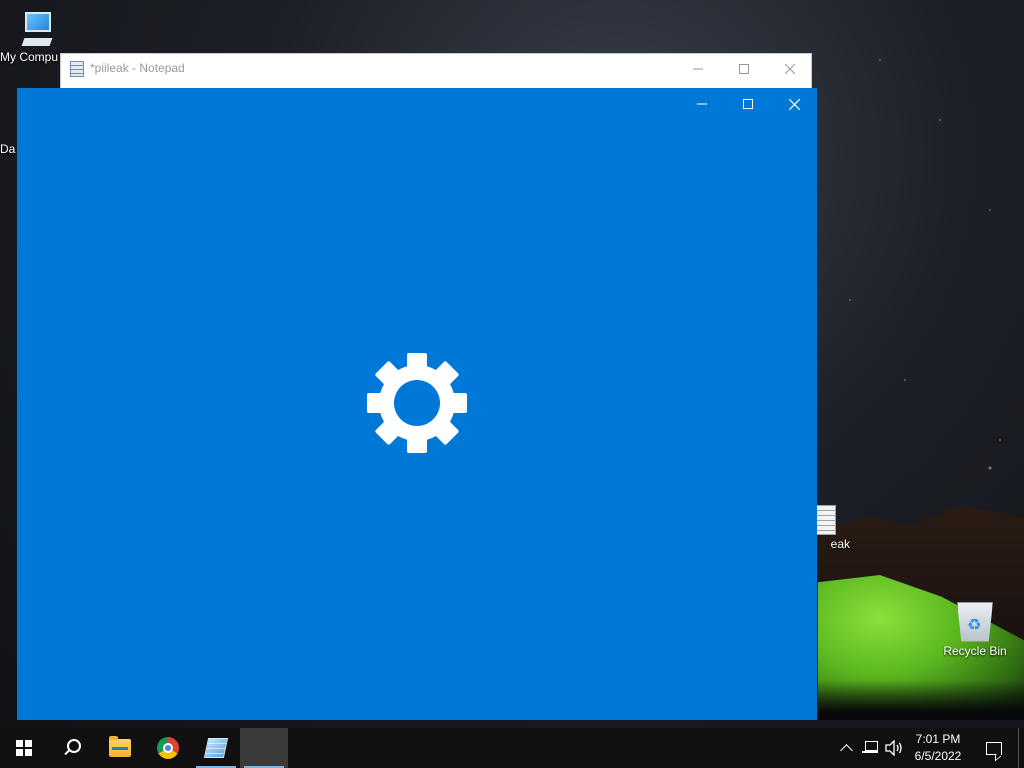  I want to click on window-title: *piileak - Notepad, so click(137, 68).